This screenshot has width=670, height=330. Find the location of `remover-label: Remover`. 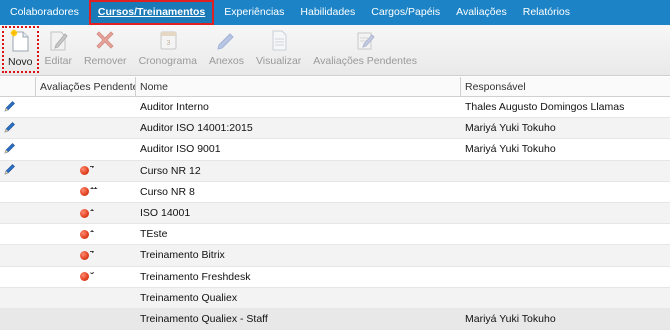

remover-label: Remover is located at coordinates (105, 61).